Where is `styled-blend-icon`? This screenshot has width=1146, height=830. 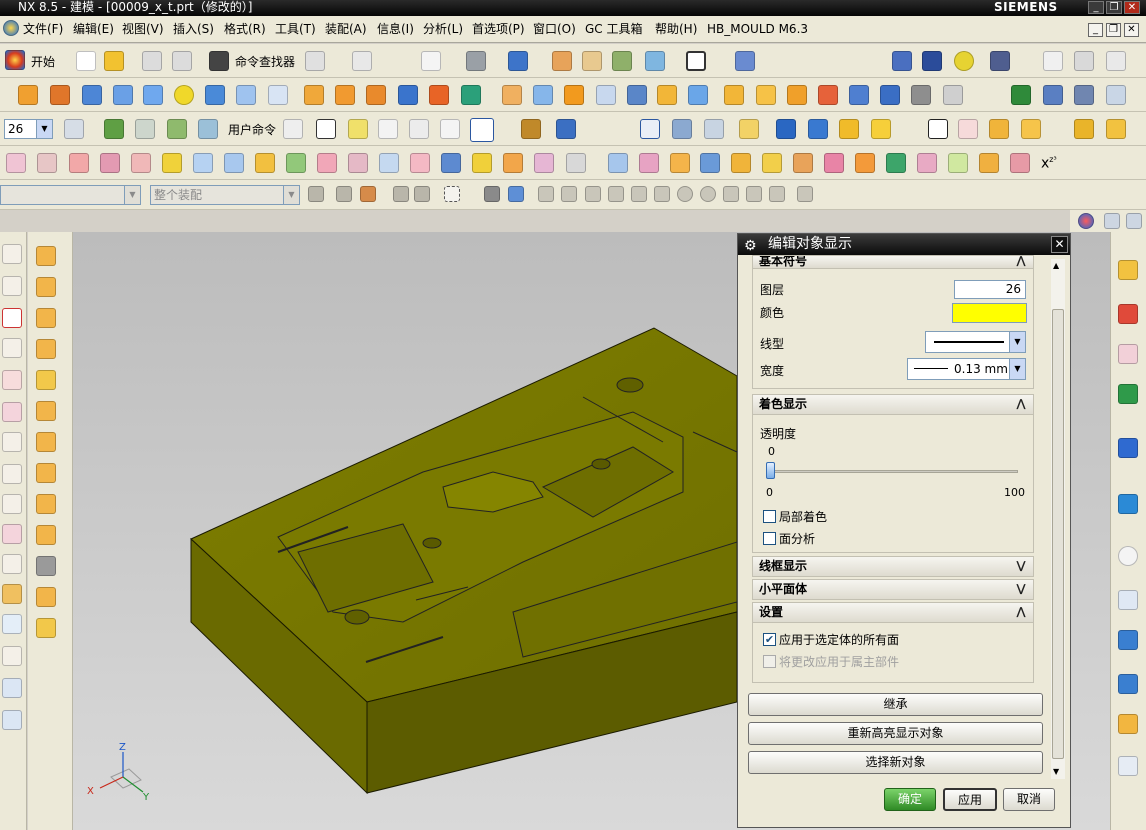 styled-blend-icon is located at coordinates (513, 163).